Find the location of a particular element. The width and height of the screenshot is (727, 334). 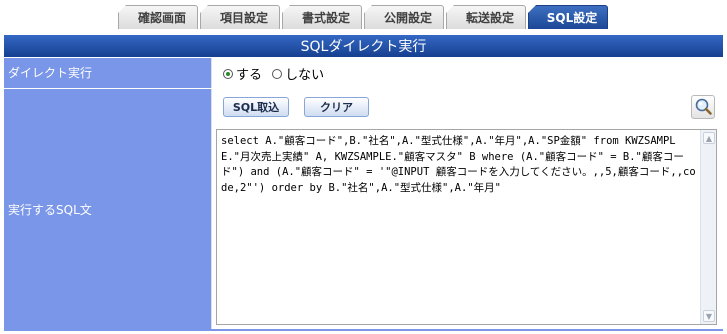

tab-item-settings: 項目設定 is located at coordinates (240, 17).